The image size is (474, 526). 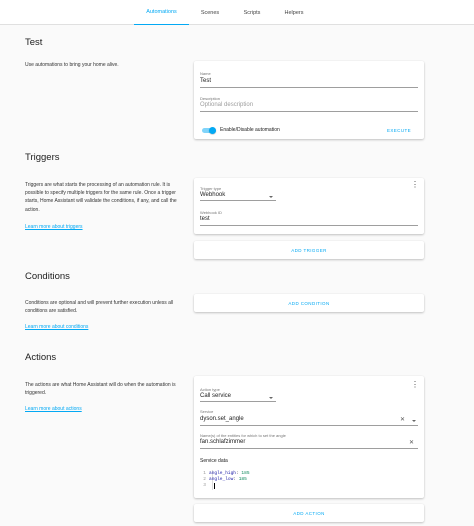 What do you see at coordinates (224, 486) in the screenshot?
I see `code-line: 3` at bounding box center [224, 486].